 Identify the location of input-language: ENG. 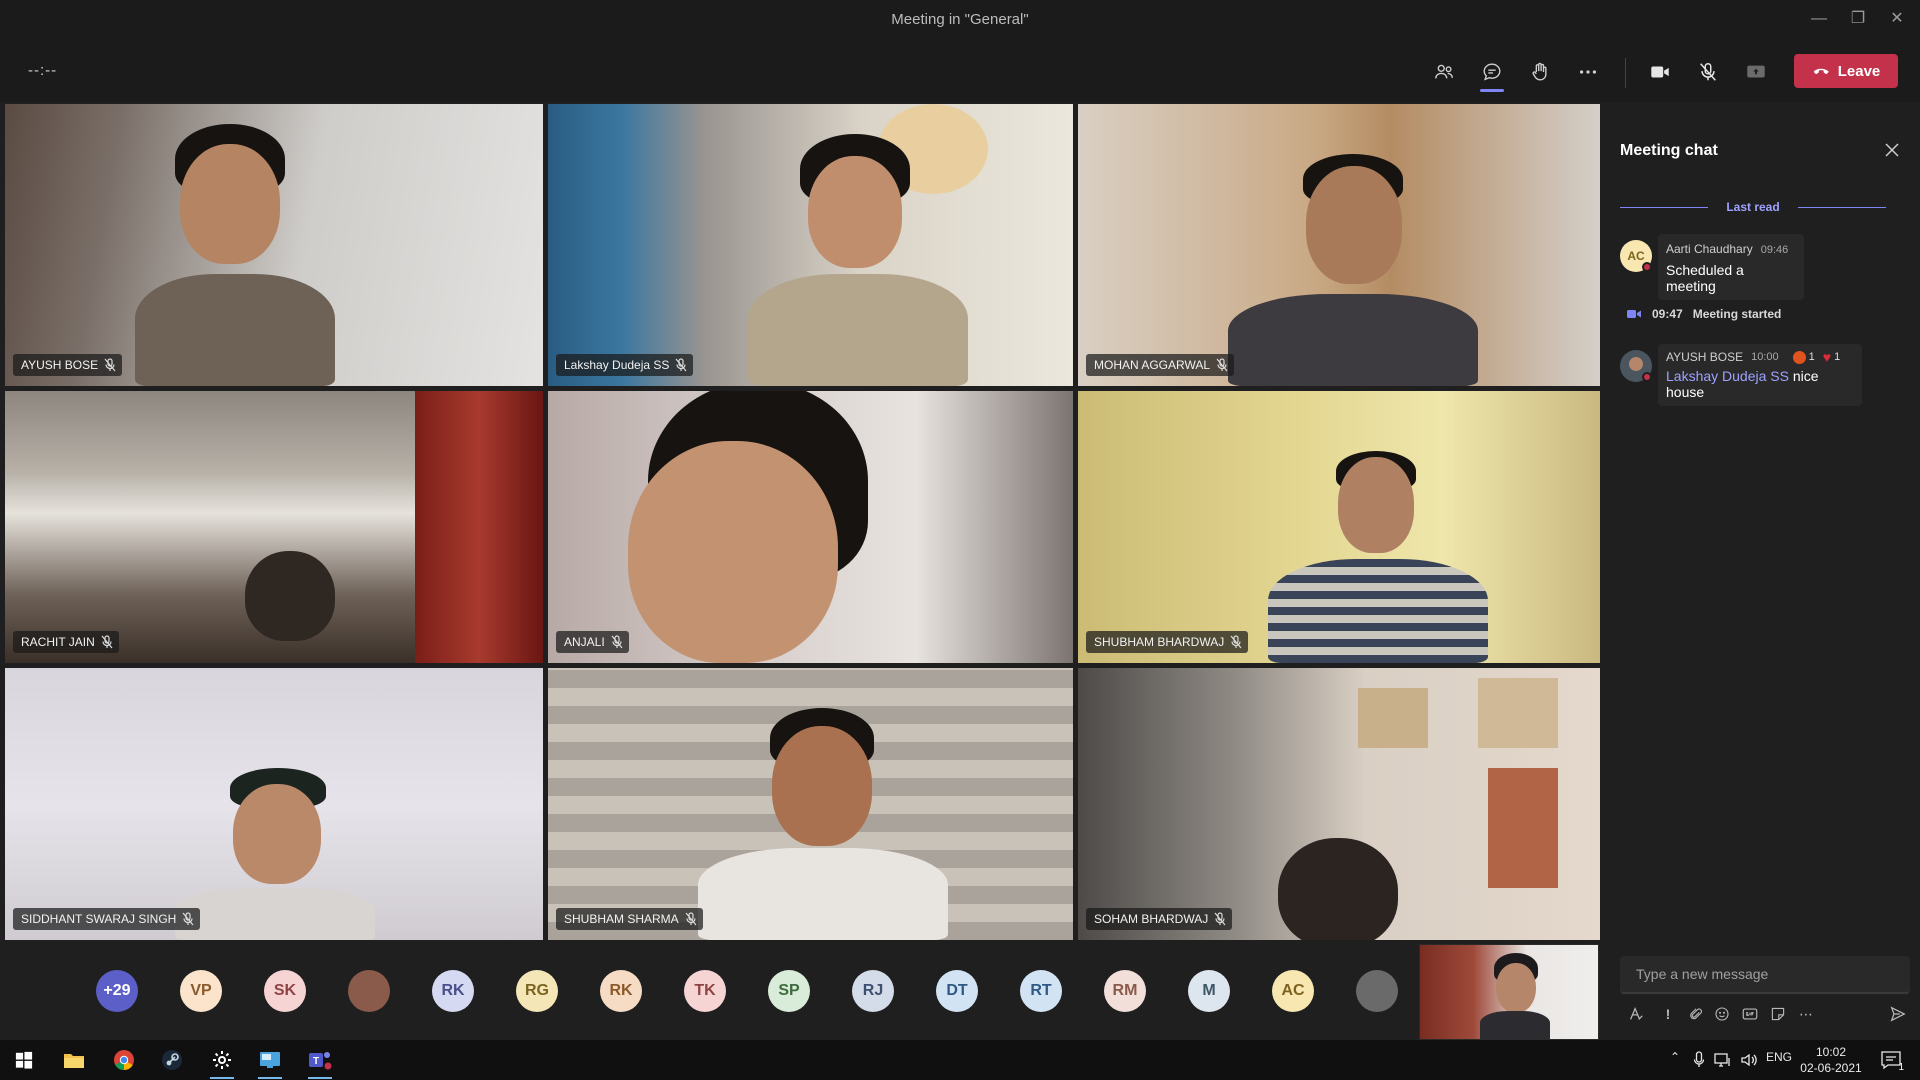
(1779, 1057).